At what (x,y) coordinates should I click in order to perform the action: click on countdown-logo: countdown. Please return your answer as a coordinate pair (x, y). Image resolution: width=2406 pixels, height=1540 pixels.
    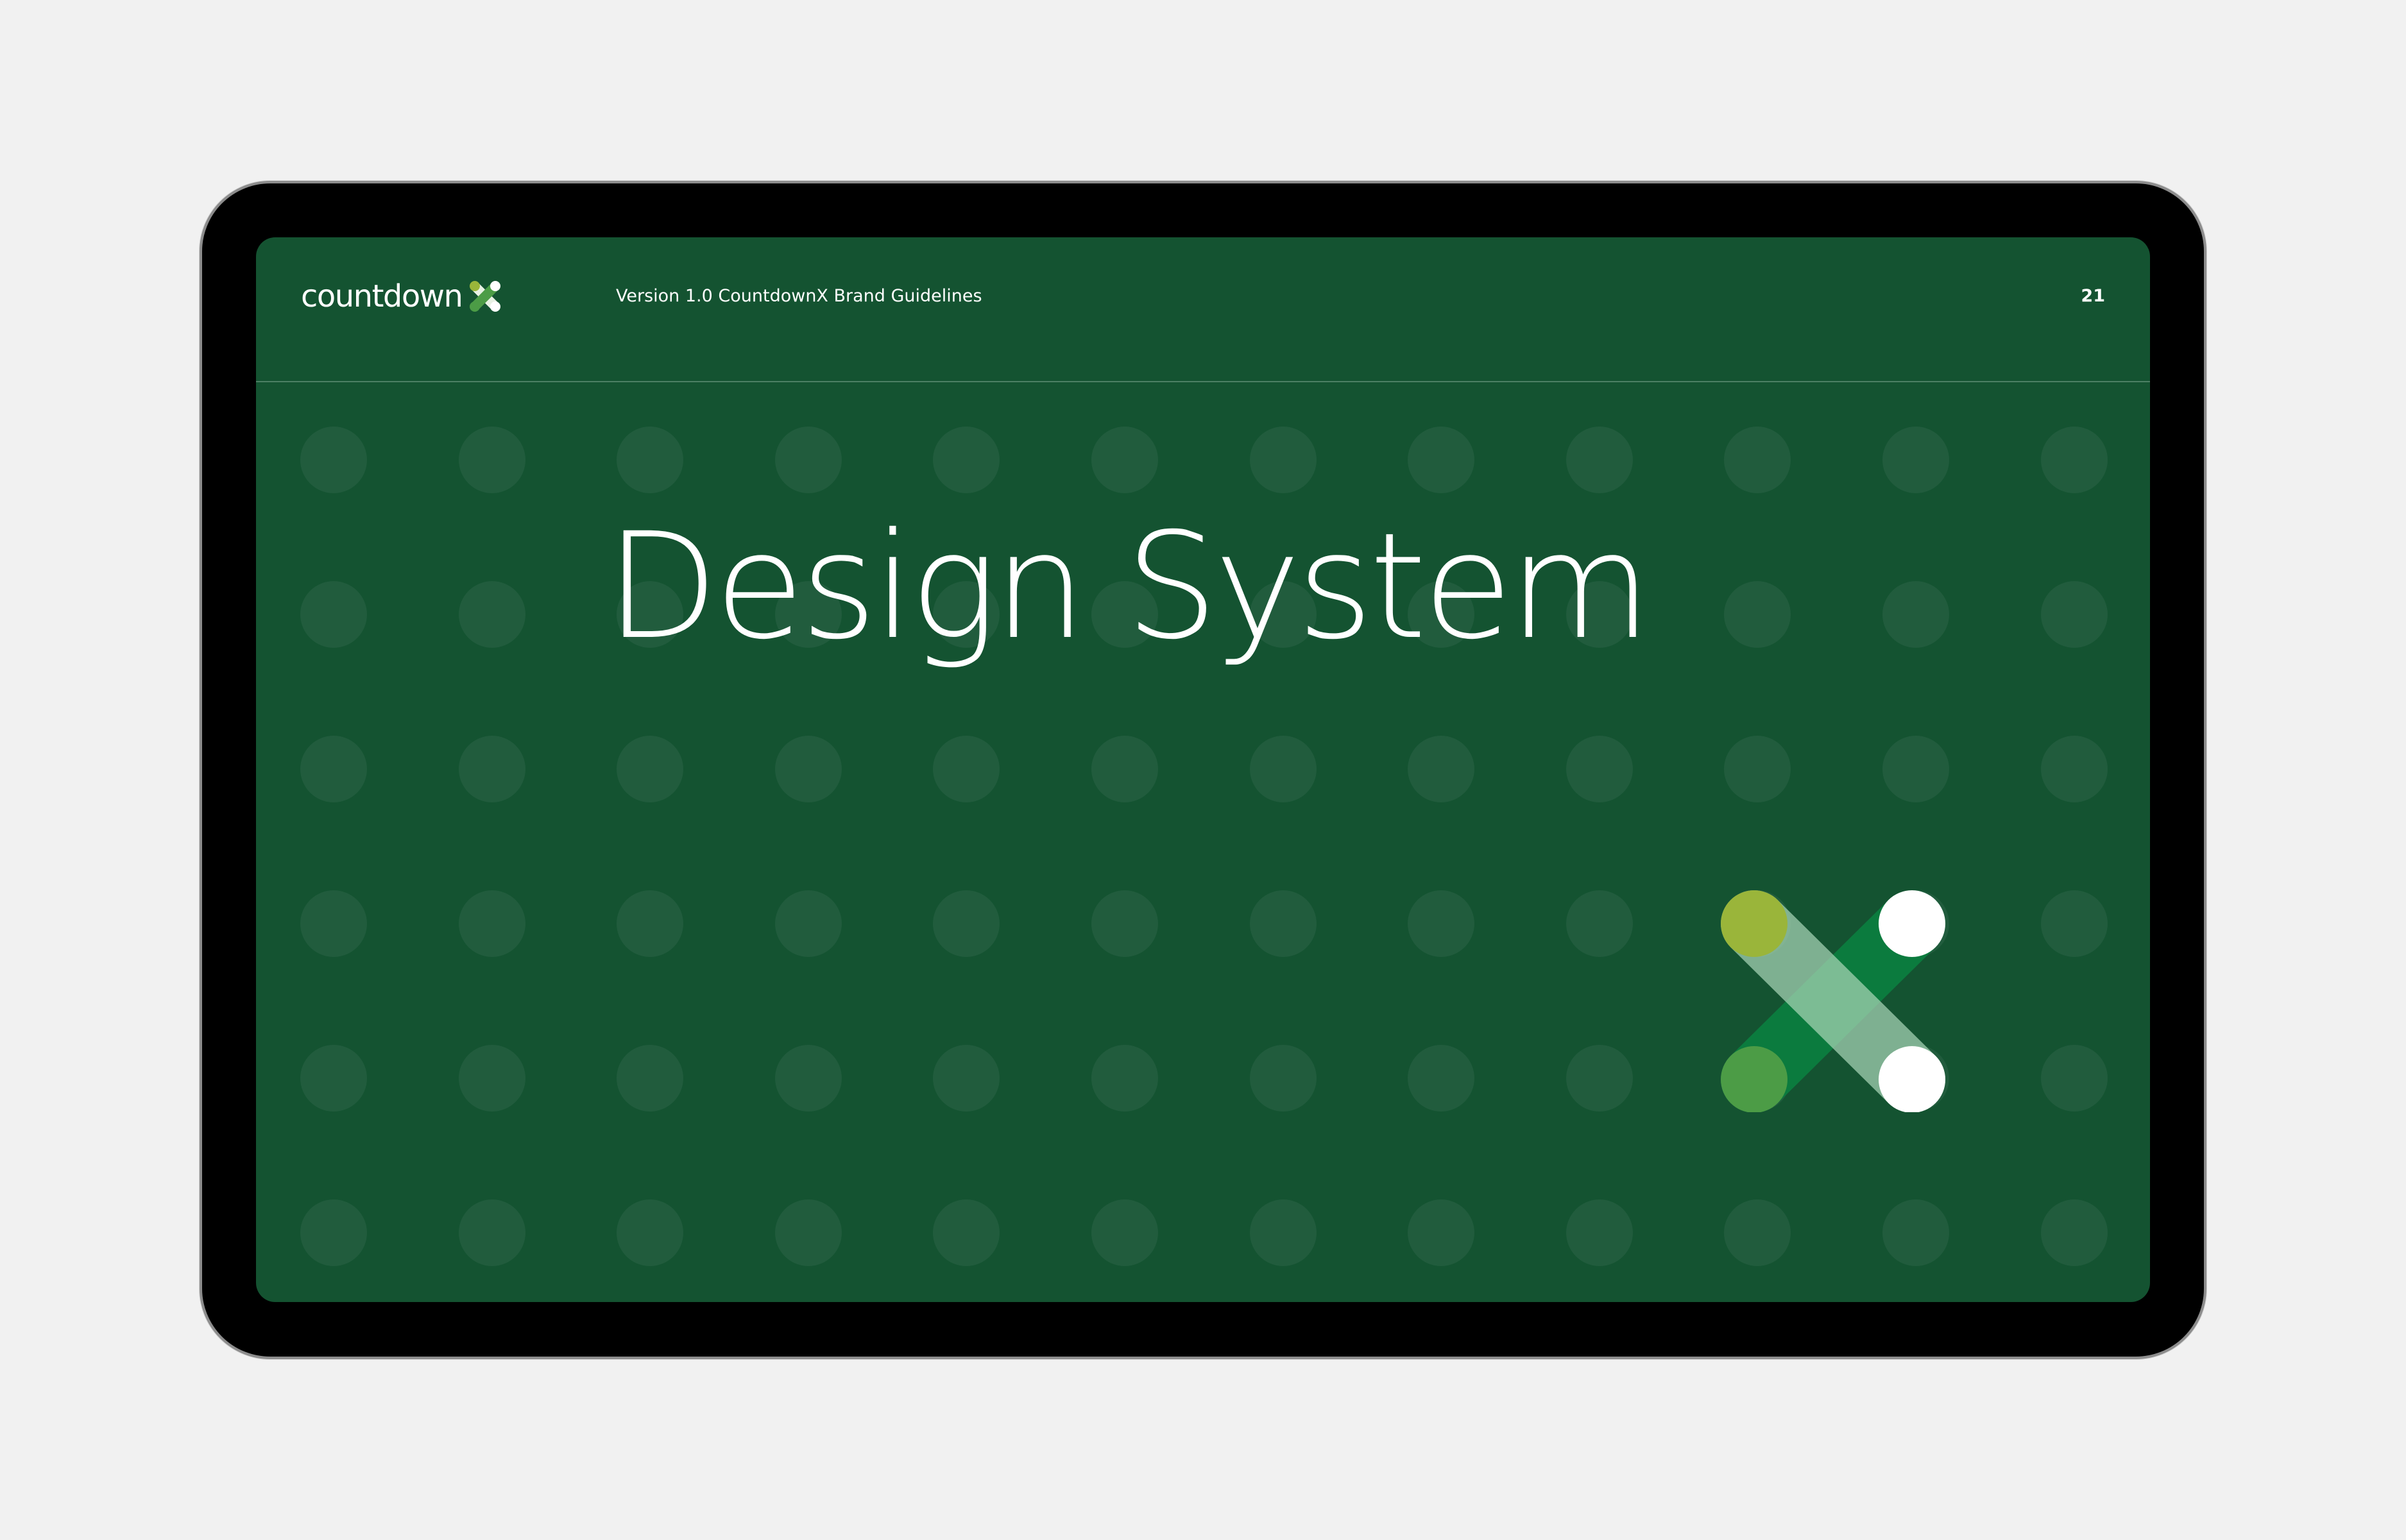
    Looking at the image, I should click on (402, 296).